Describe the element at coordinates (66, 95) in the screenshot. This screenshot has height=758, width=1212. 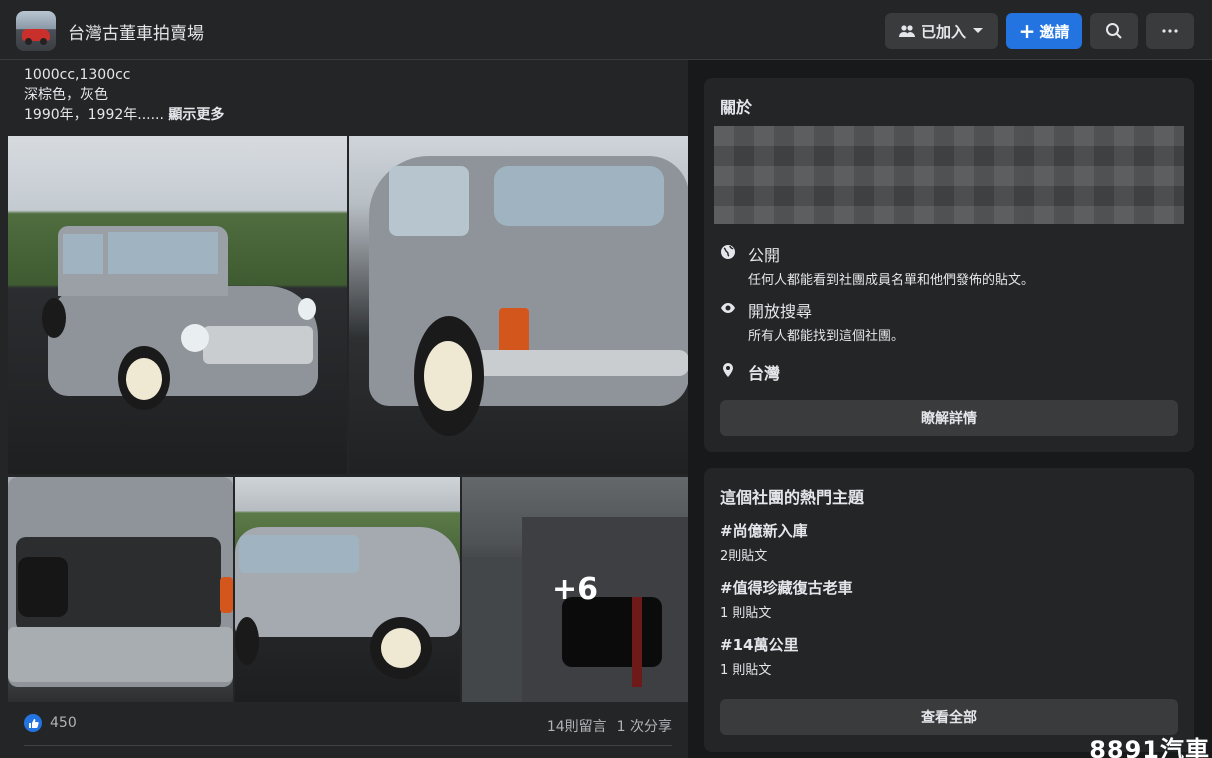
I see `post-line: 深棕色，灰色` at that location.